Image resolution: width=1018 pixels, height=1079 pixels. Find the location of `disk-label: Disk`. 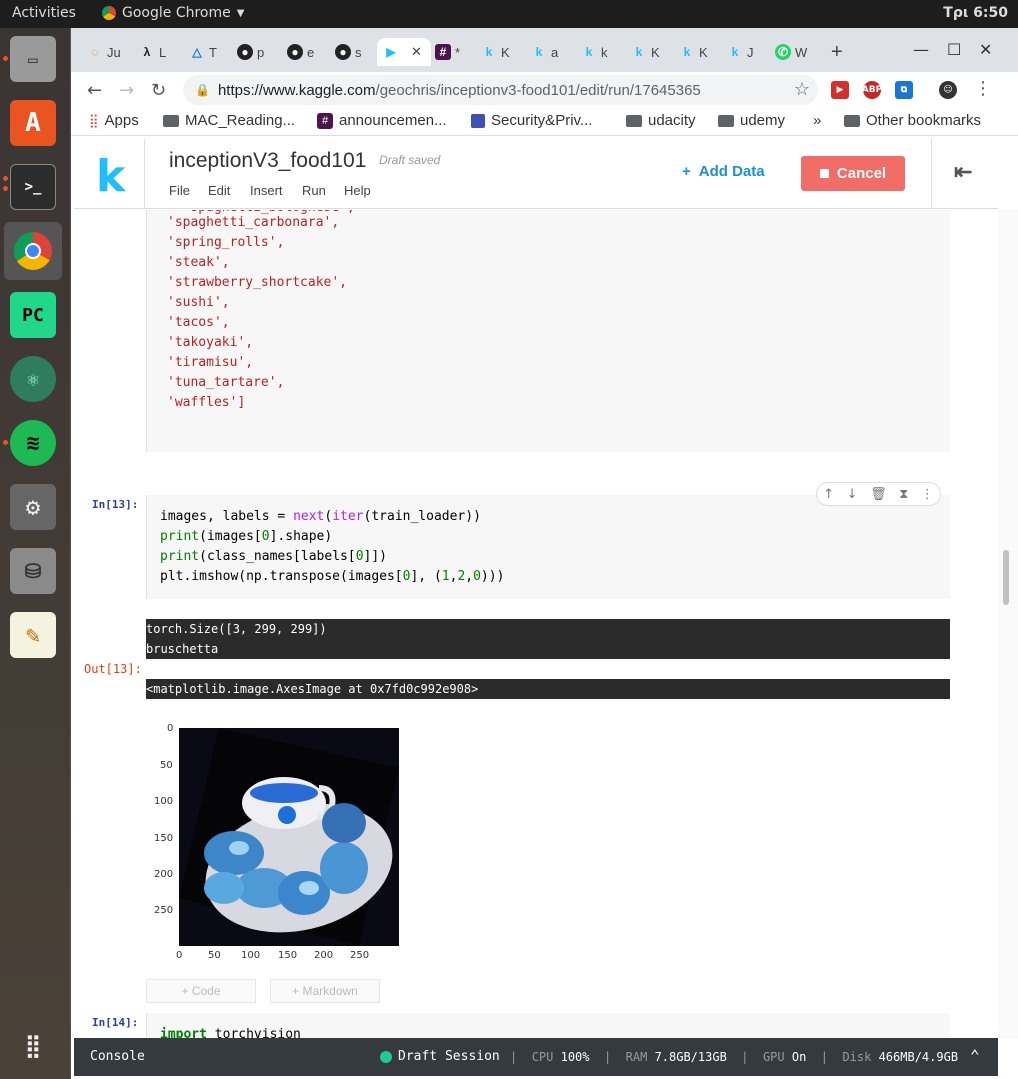

disk-label: Disk is located at coordinates (857, 1057).